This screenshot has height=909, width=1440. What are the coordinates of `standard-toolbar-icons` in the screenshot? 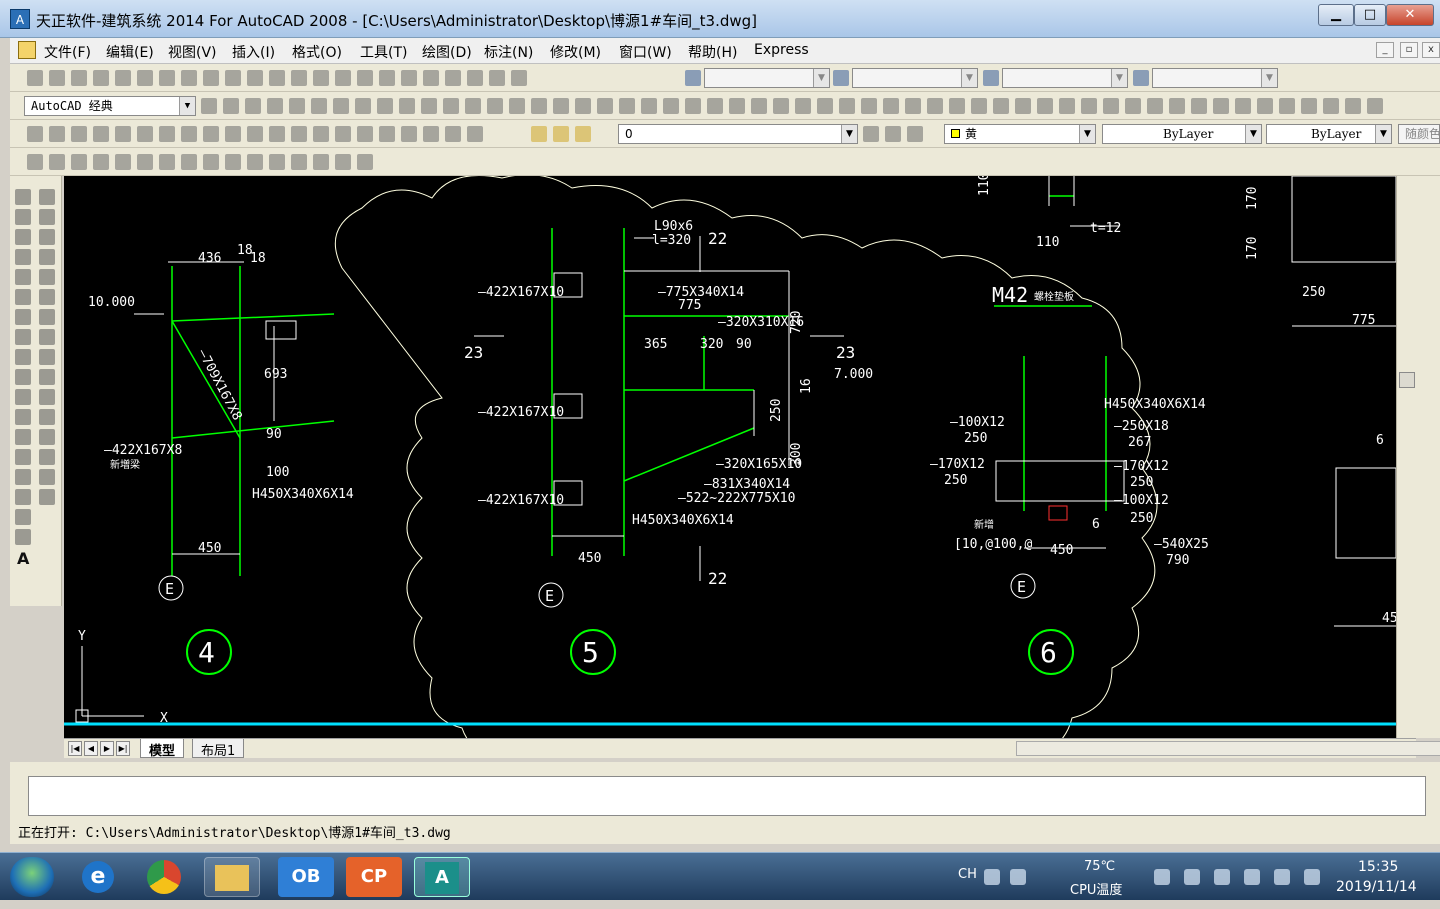 It's located at (277, 78).